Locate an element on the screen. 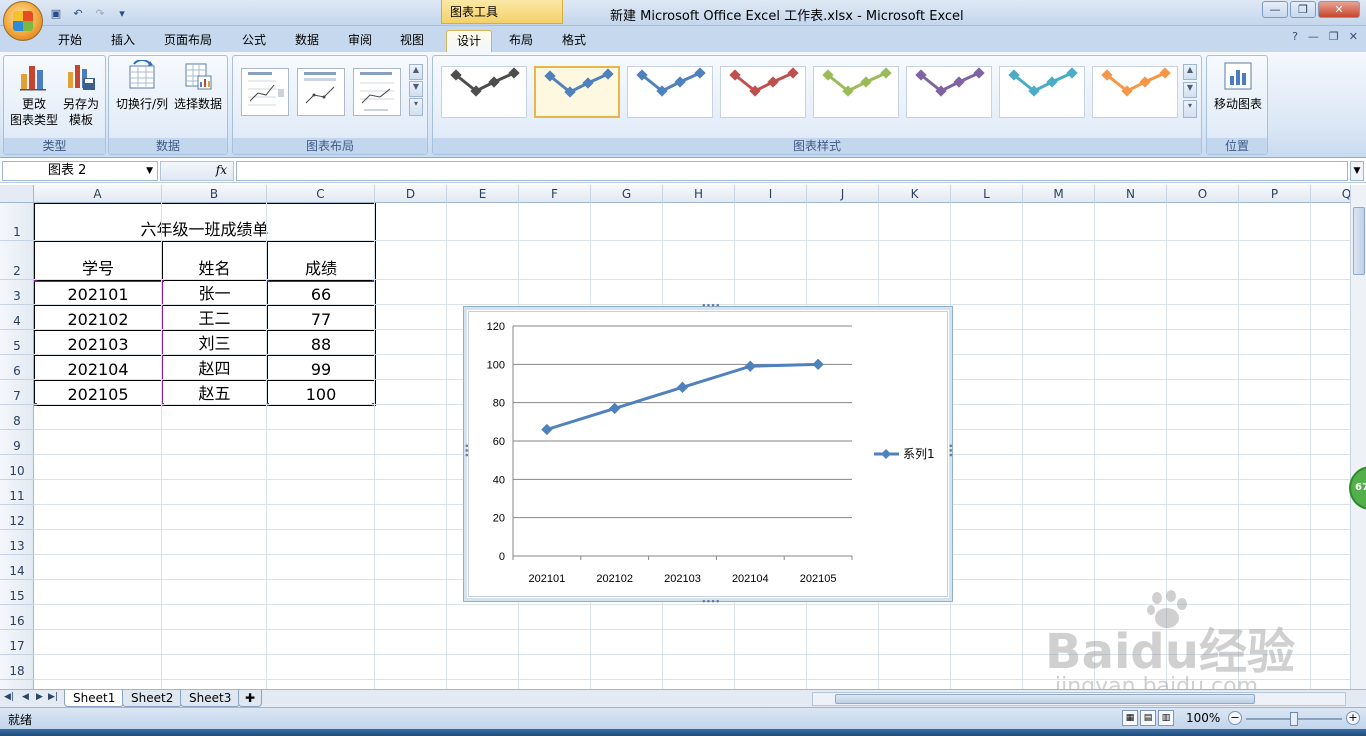 This screenshot has width=1366, height=736. row-header-14: 14 is located at coordinates (17, 567).